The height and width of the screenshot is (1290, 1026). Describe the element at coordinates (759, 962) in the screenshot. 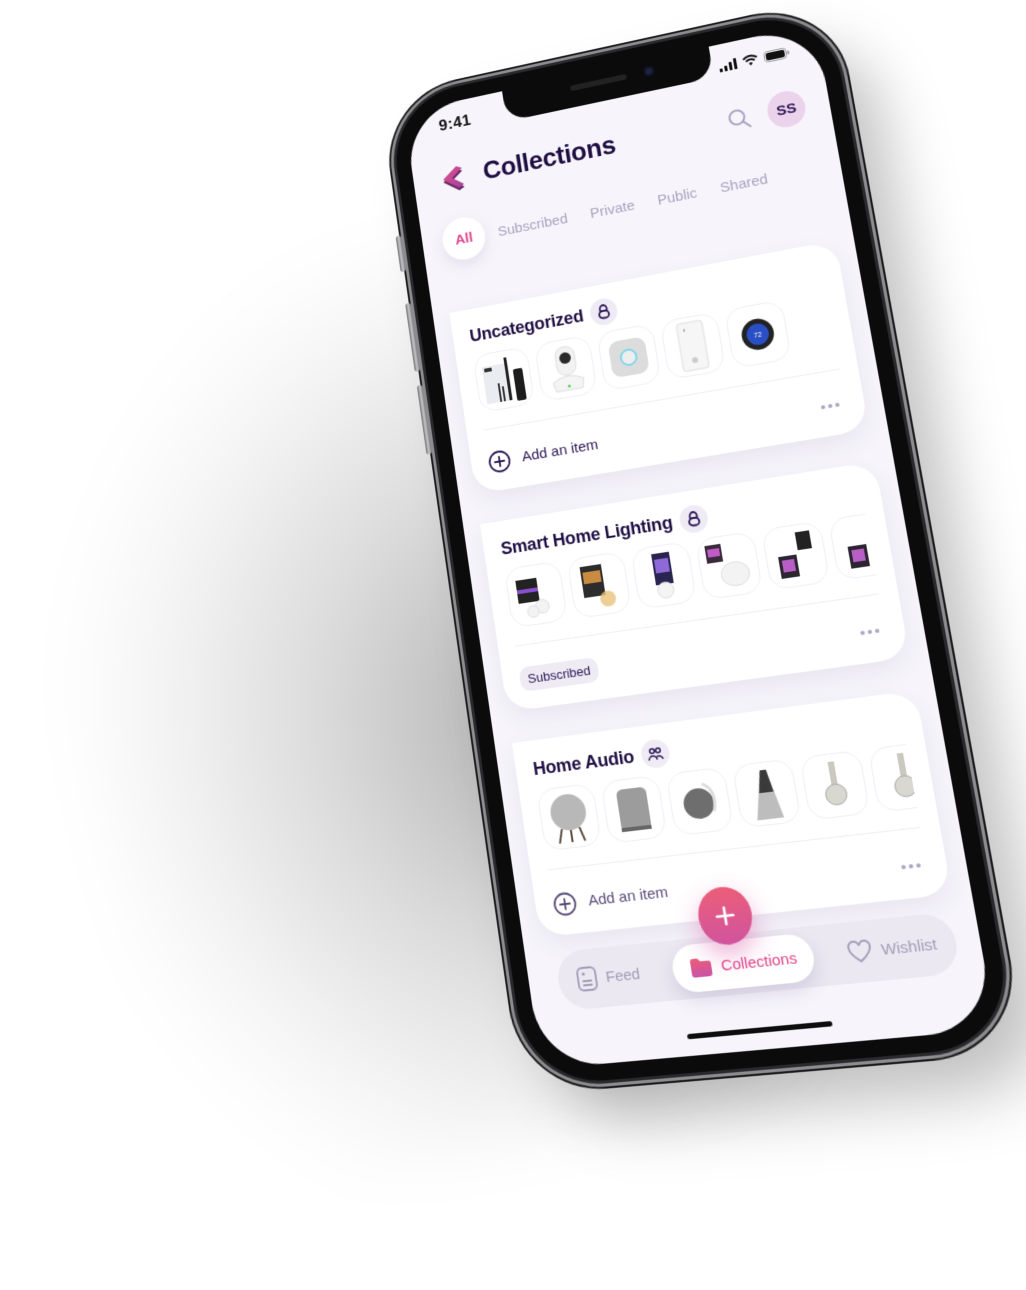

I see `tab-label: Collections` at that location.